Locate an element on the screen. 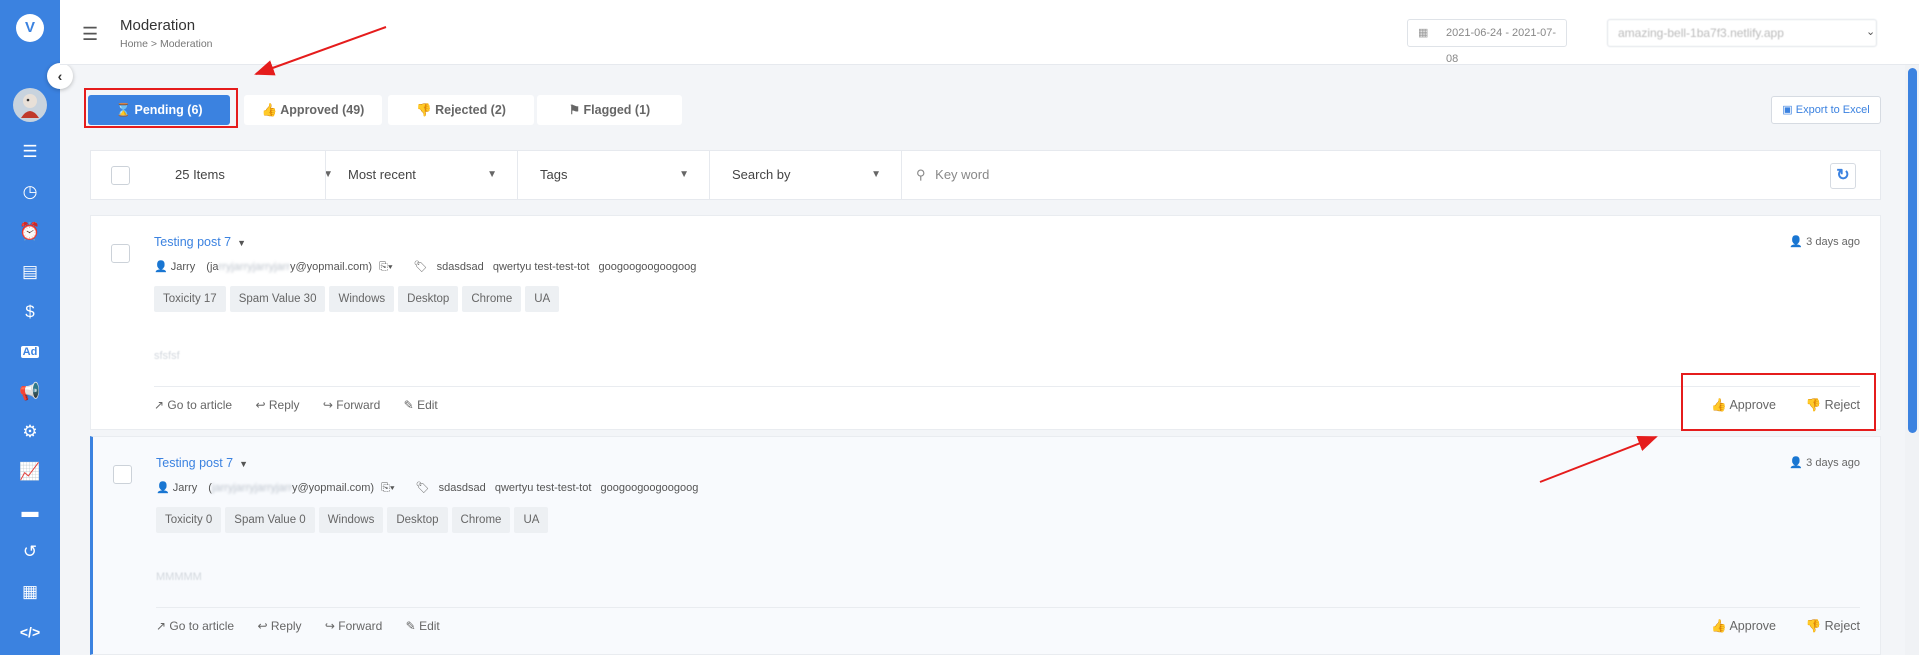 Image resolution: width=1919 pixels, height=655 pixels. clock-icon: ◷ is located at coordinates (30, 191).